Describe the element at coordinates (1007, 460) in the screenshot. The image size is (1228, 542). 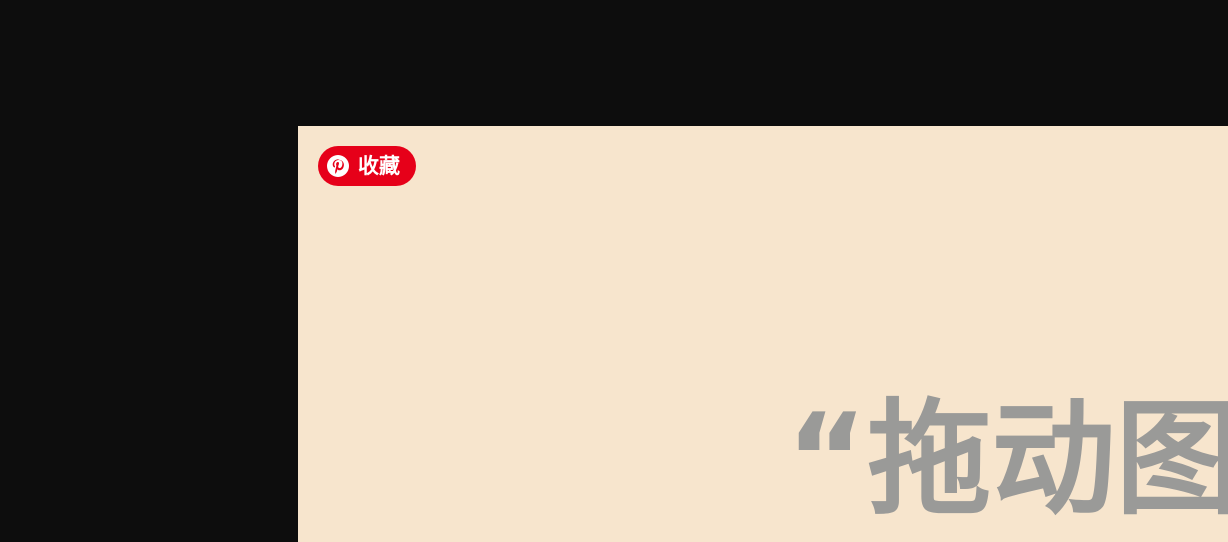
I see `image-text: “拖动图片` at that location.